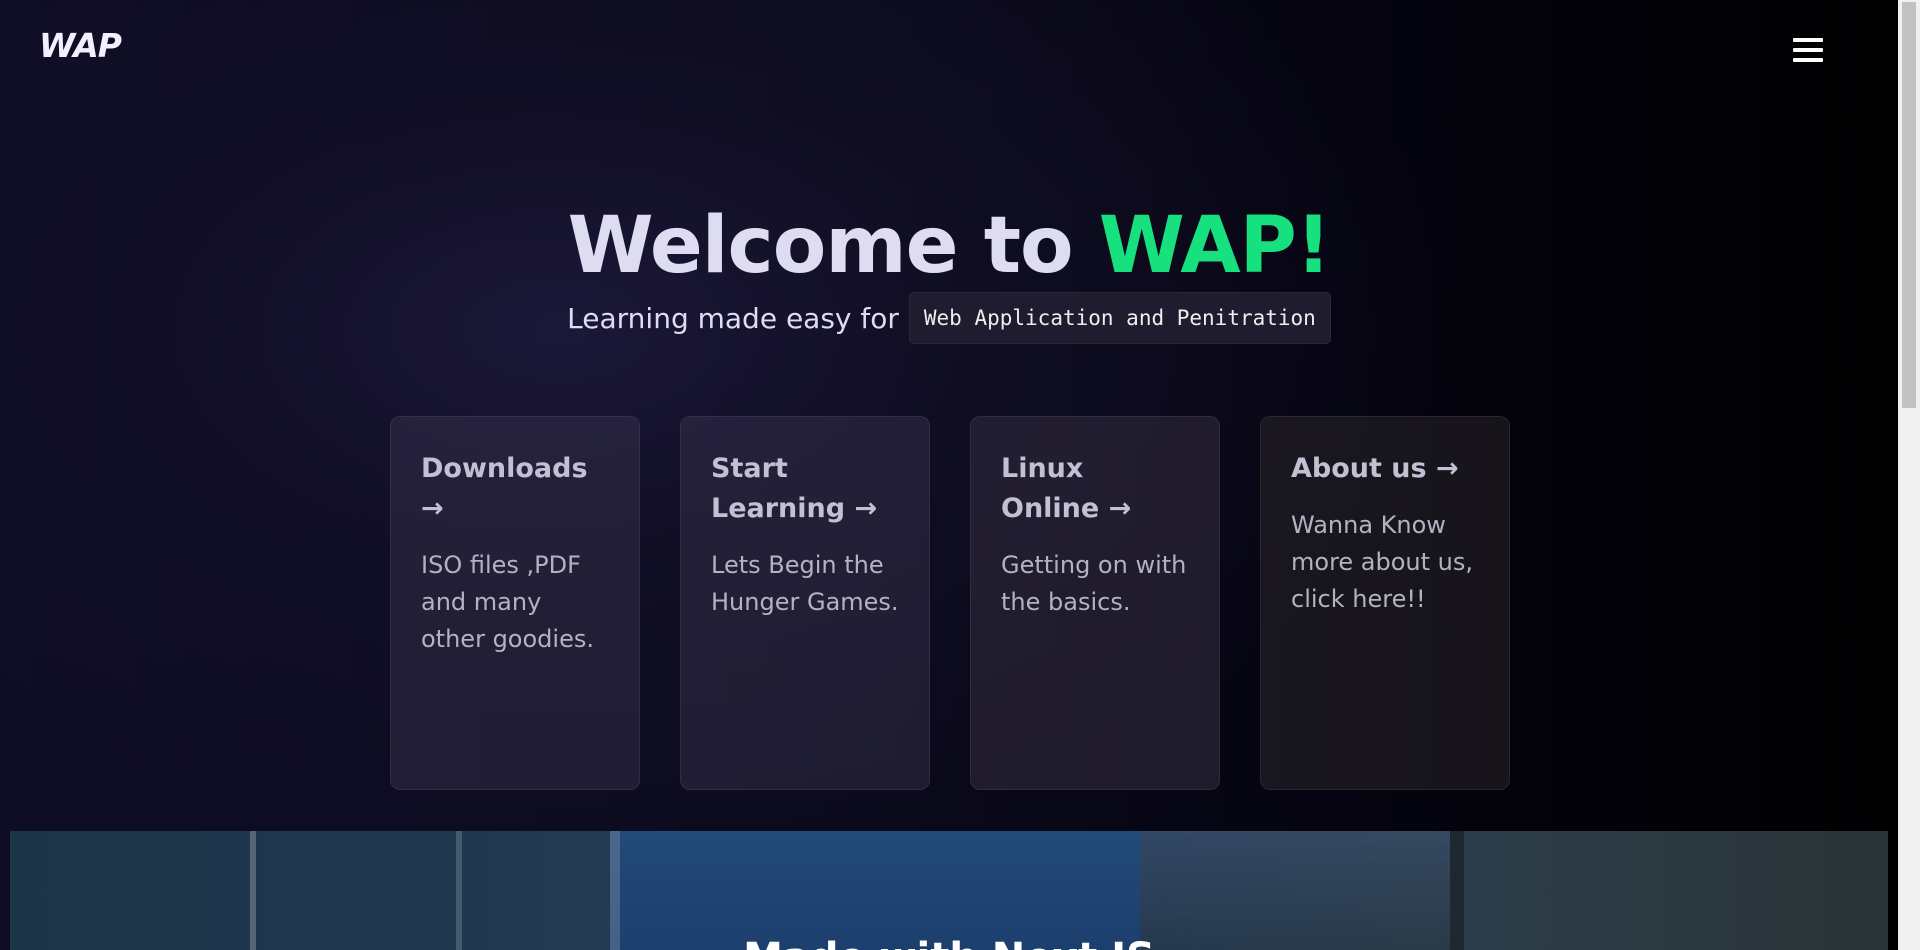  I want to click on card-description: Getting on with the basics., so click(1094, 583).